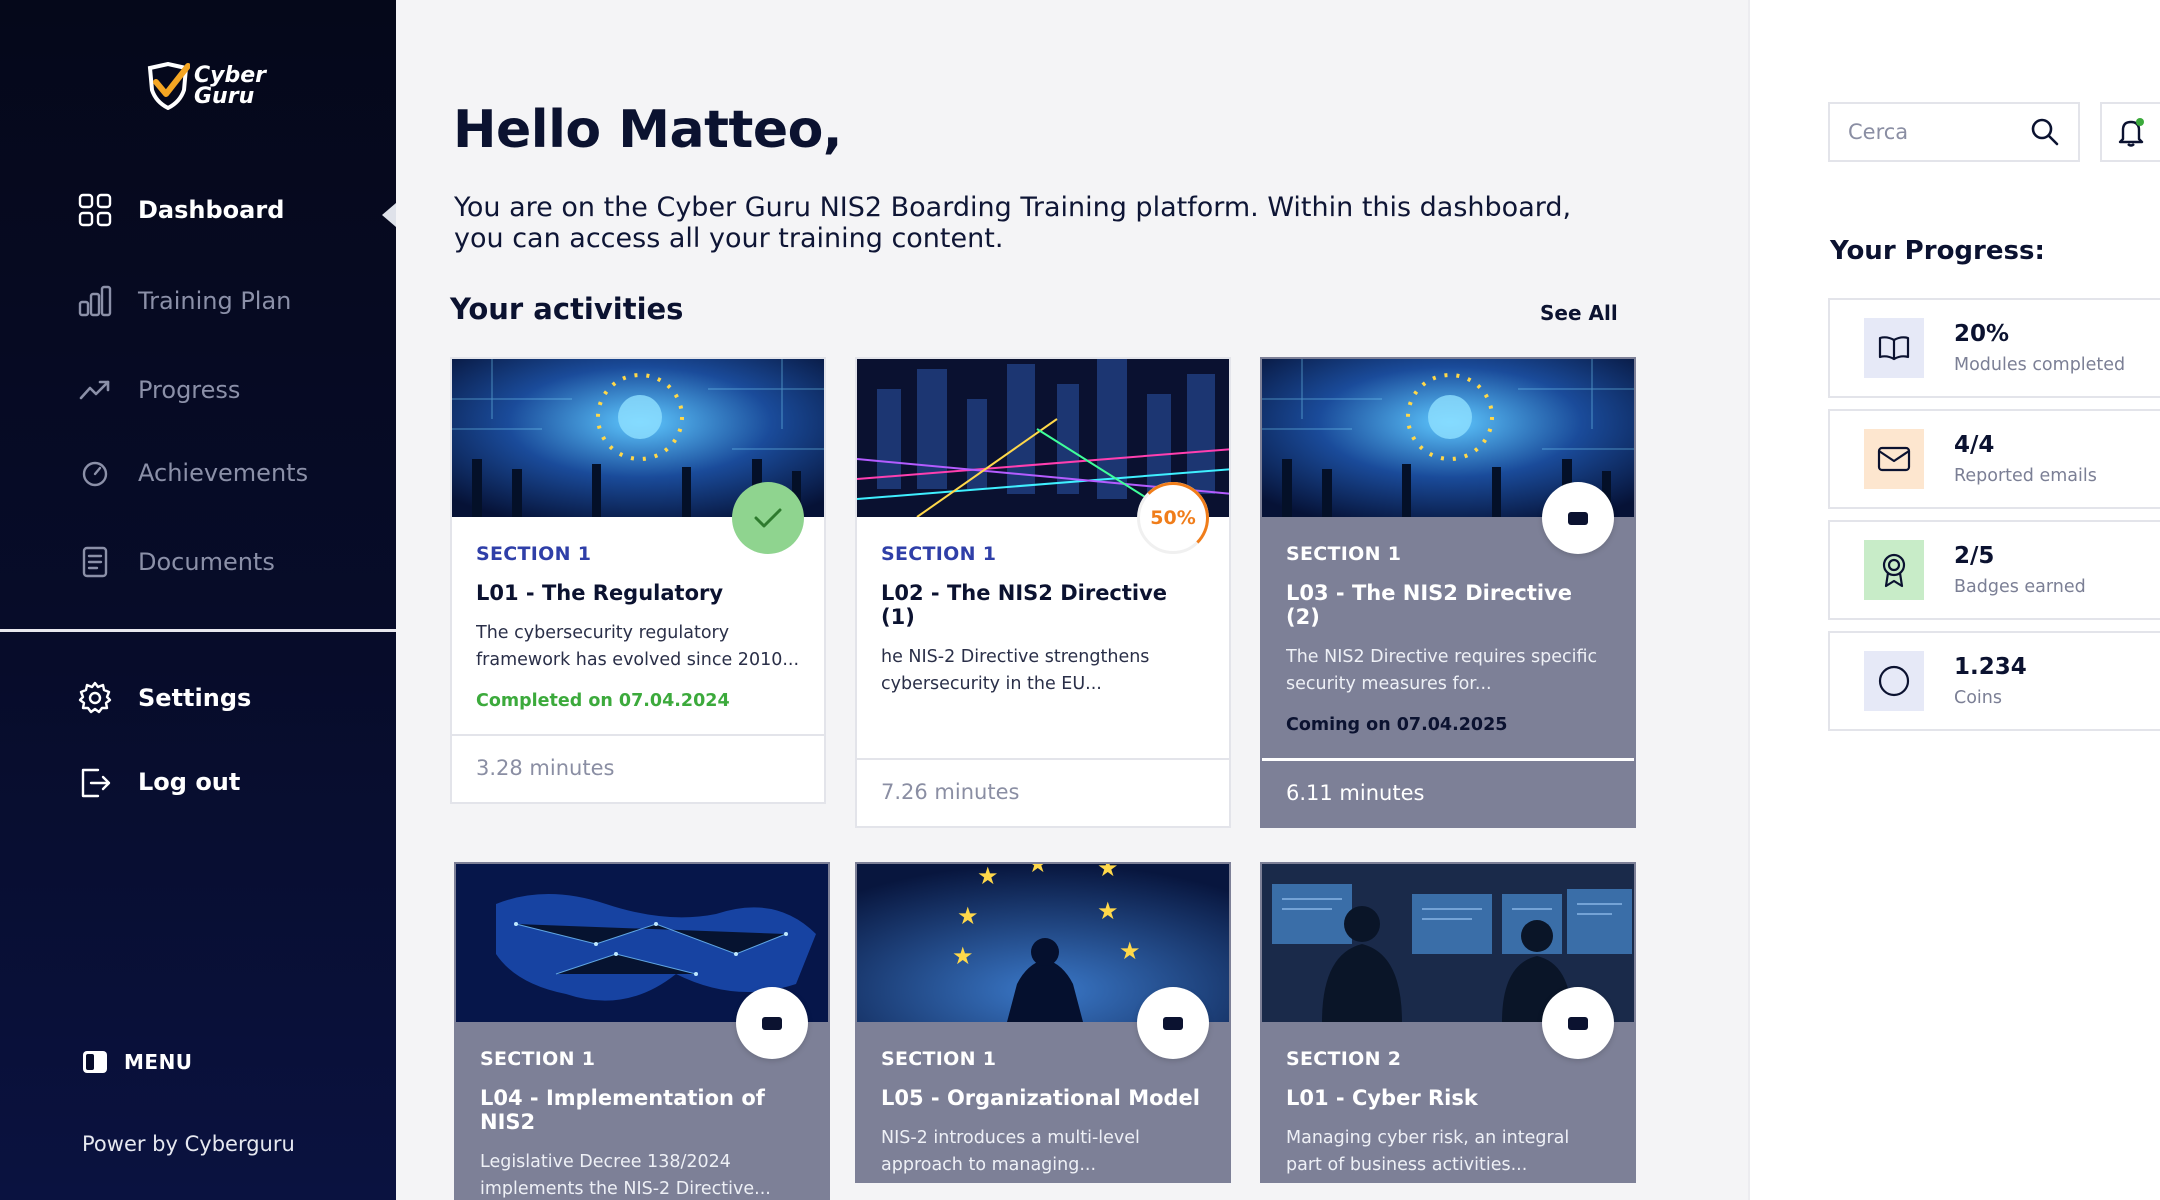  I want to click on logo-line-1: Cyber, so click(230, 75).